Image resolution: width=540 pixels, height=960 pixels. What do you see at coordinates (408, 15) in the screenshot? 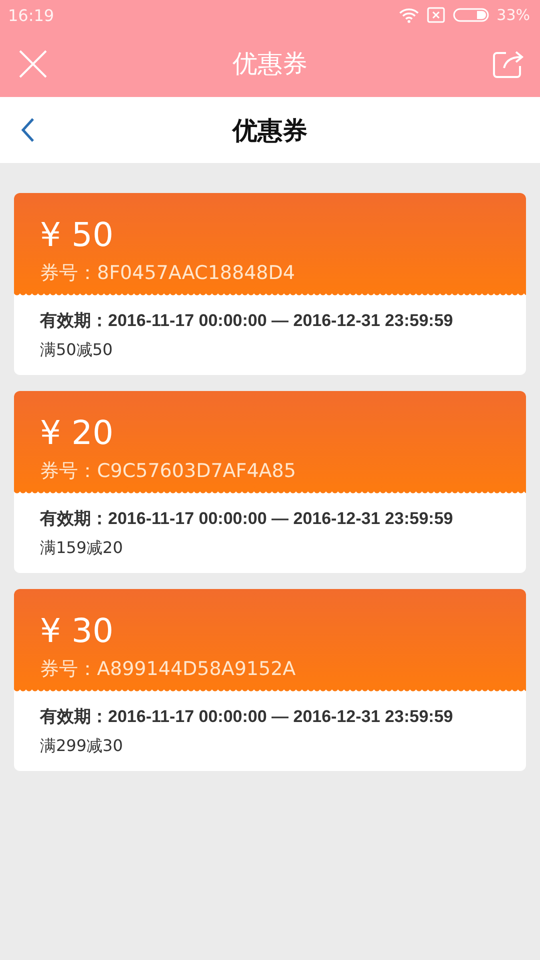
I see `wifi-icon` at bounding box center [408, 15].